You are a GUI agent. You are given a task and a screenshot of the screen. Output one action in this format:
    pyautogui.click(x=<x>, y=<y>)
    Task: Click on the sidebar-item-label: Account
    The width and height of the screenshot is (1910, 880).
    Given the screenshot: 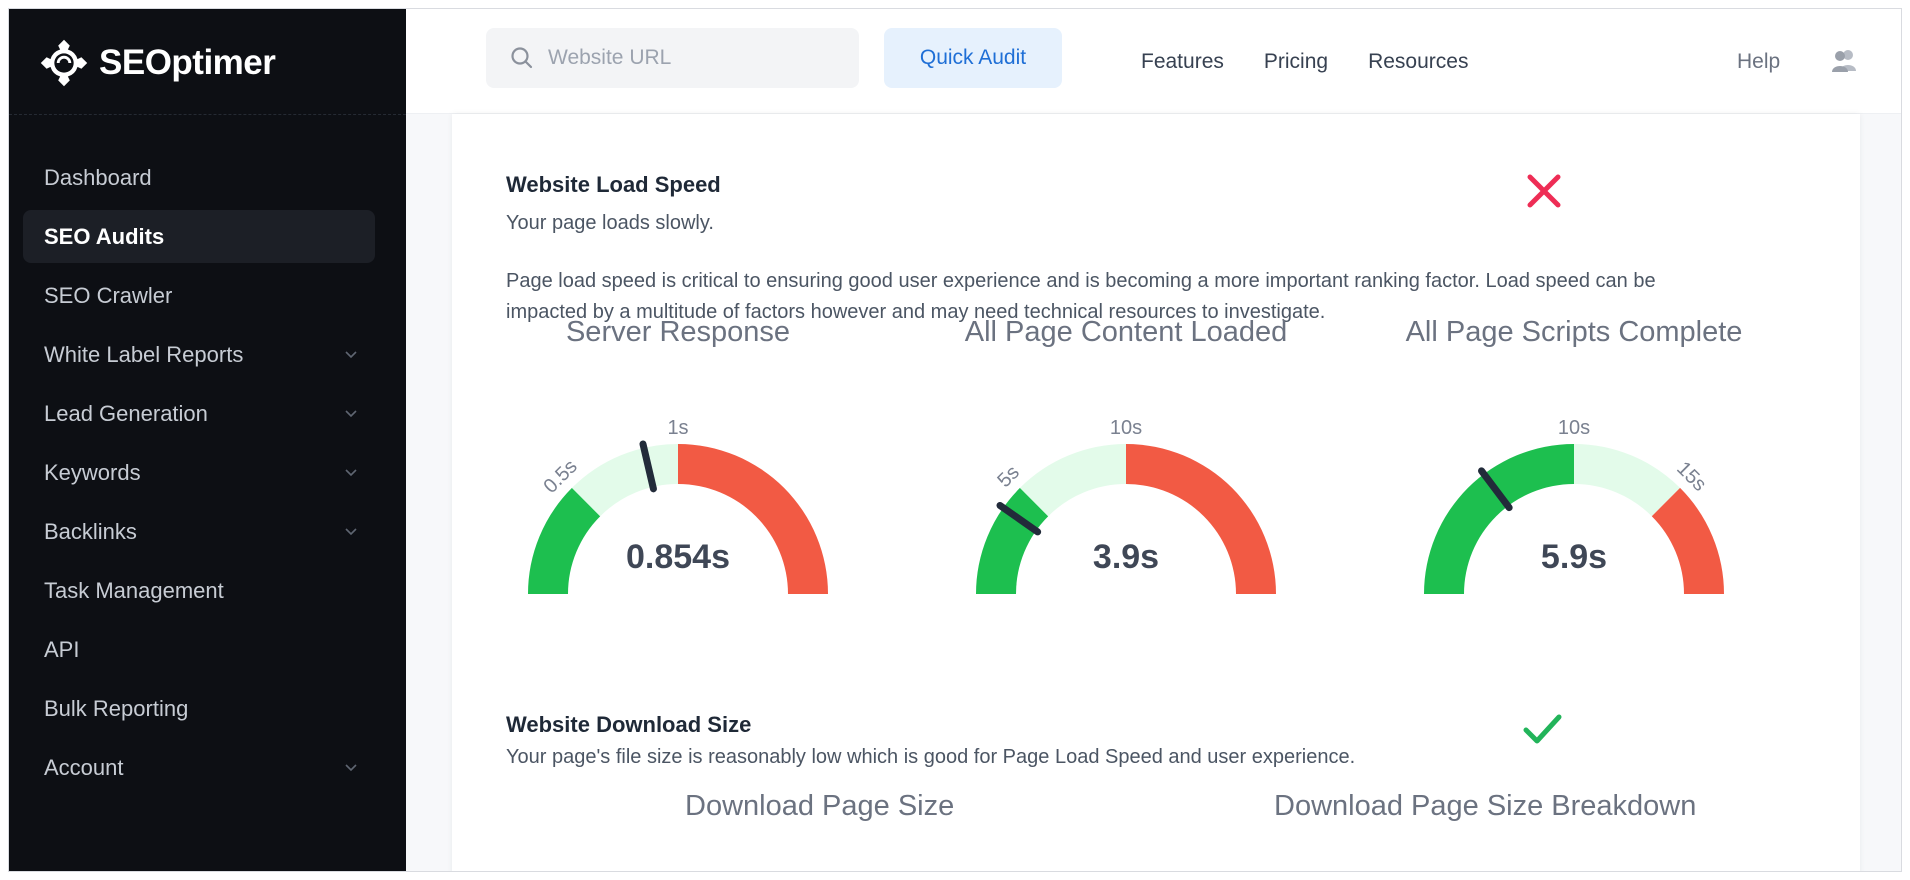 What is the action you would take?
    pyautogui.click(x=84, y=767)
    